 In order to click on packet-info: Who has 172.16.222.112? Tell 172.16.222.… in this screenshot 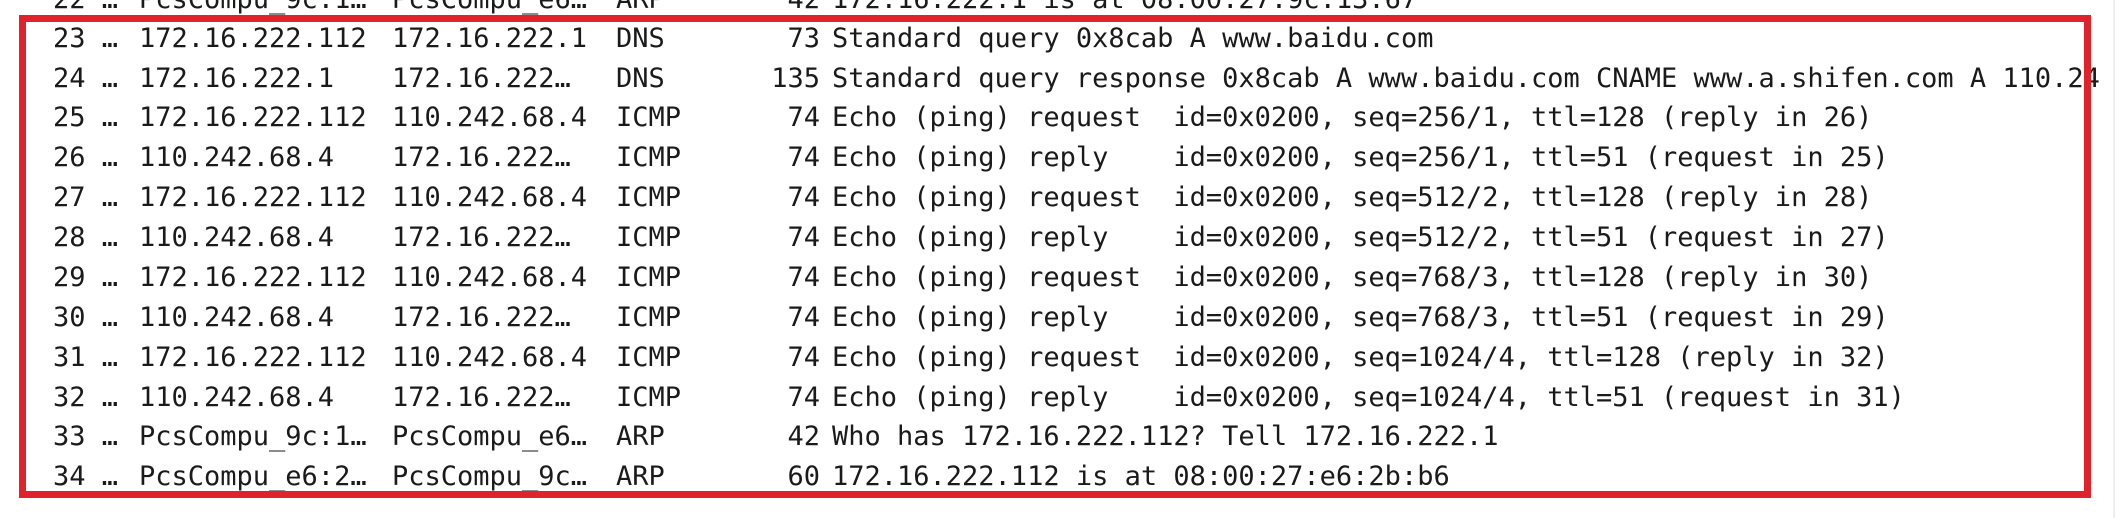, I will do `click(1165, 436)`.